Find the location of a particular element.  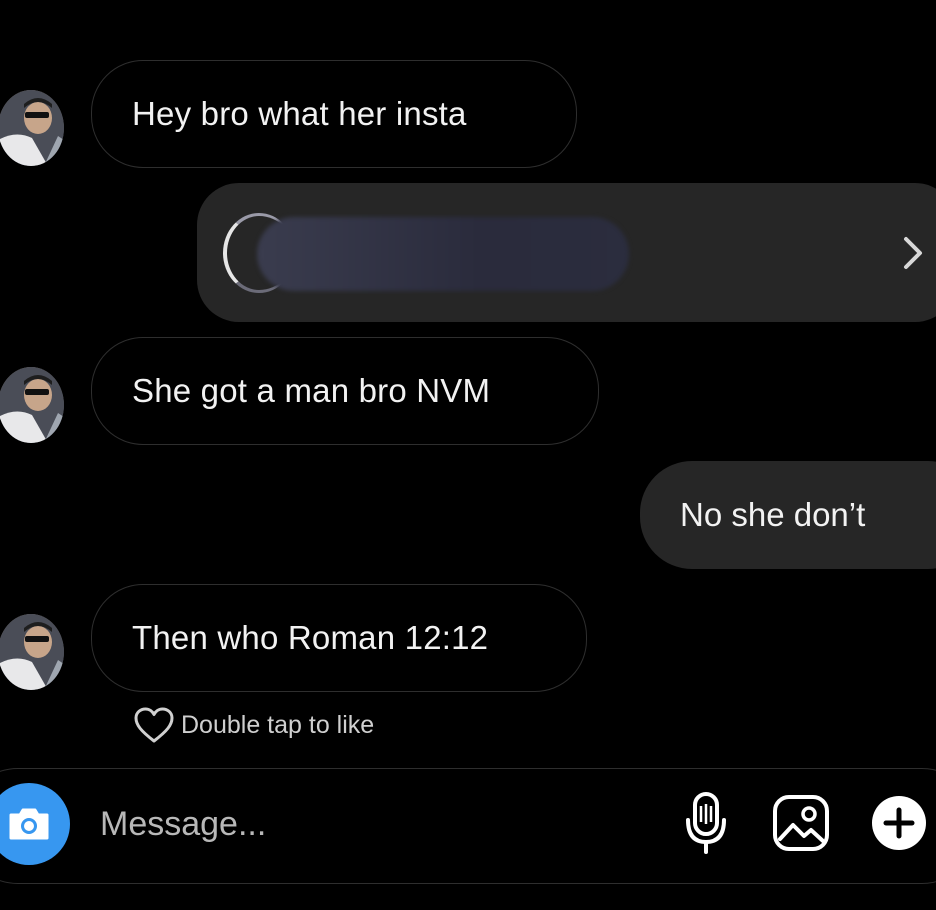

voice-message-button is located at coordinates (706, 823).